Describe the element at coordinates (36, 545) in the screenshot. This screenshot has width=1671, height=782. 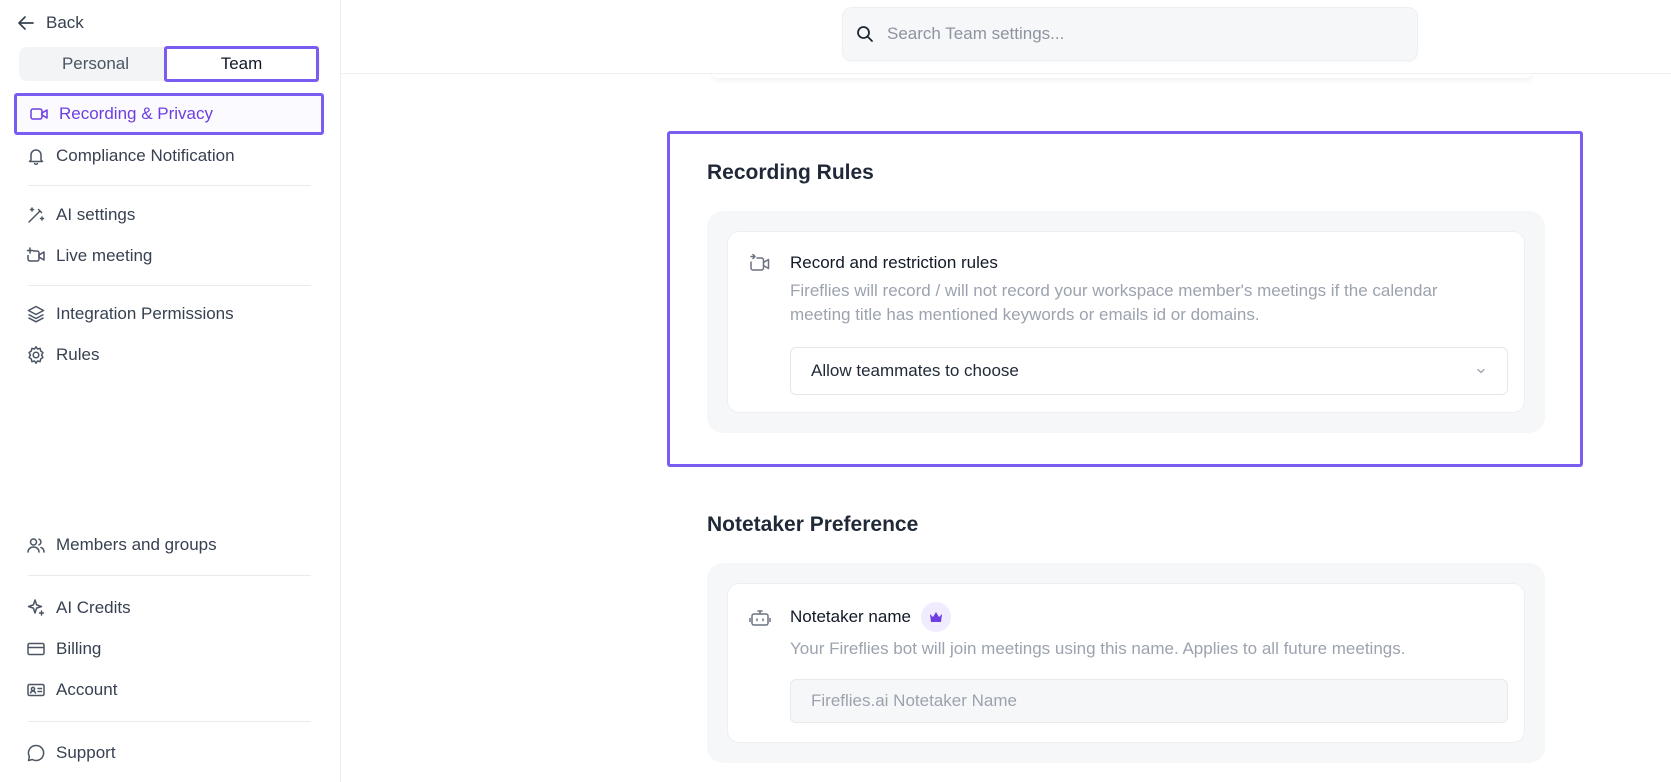
I see `users-icon` at that location.